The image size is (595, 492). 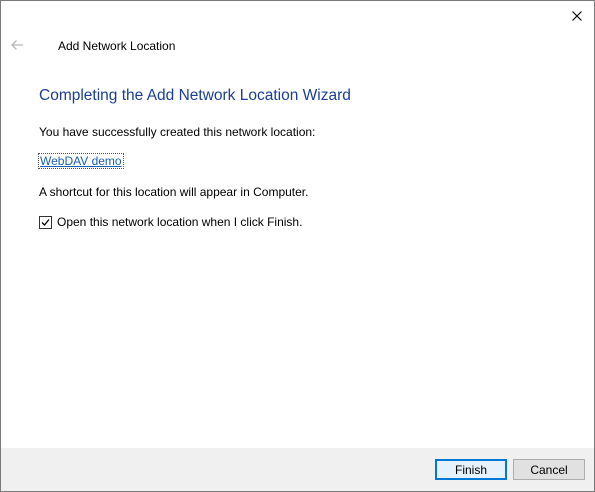 I want to click on back-button, so click(x=17, y=45).